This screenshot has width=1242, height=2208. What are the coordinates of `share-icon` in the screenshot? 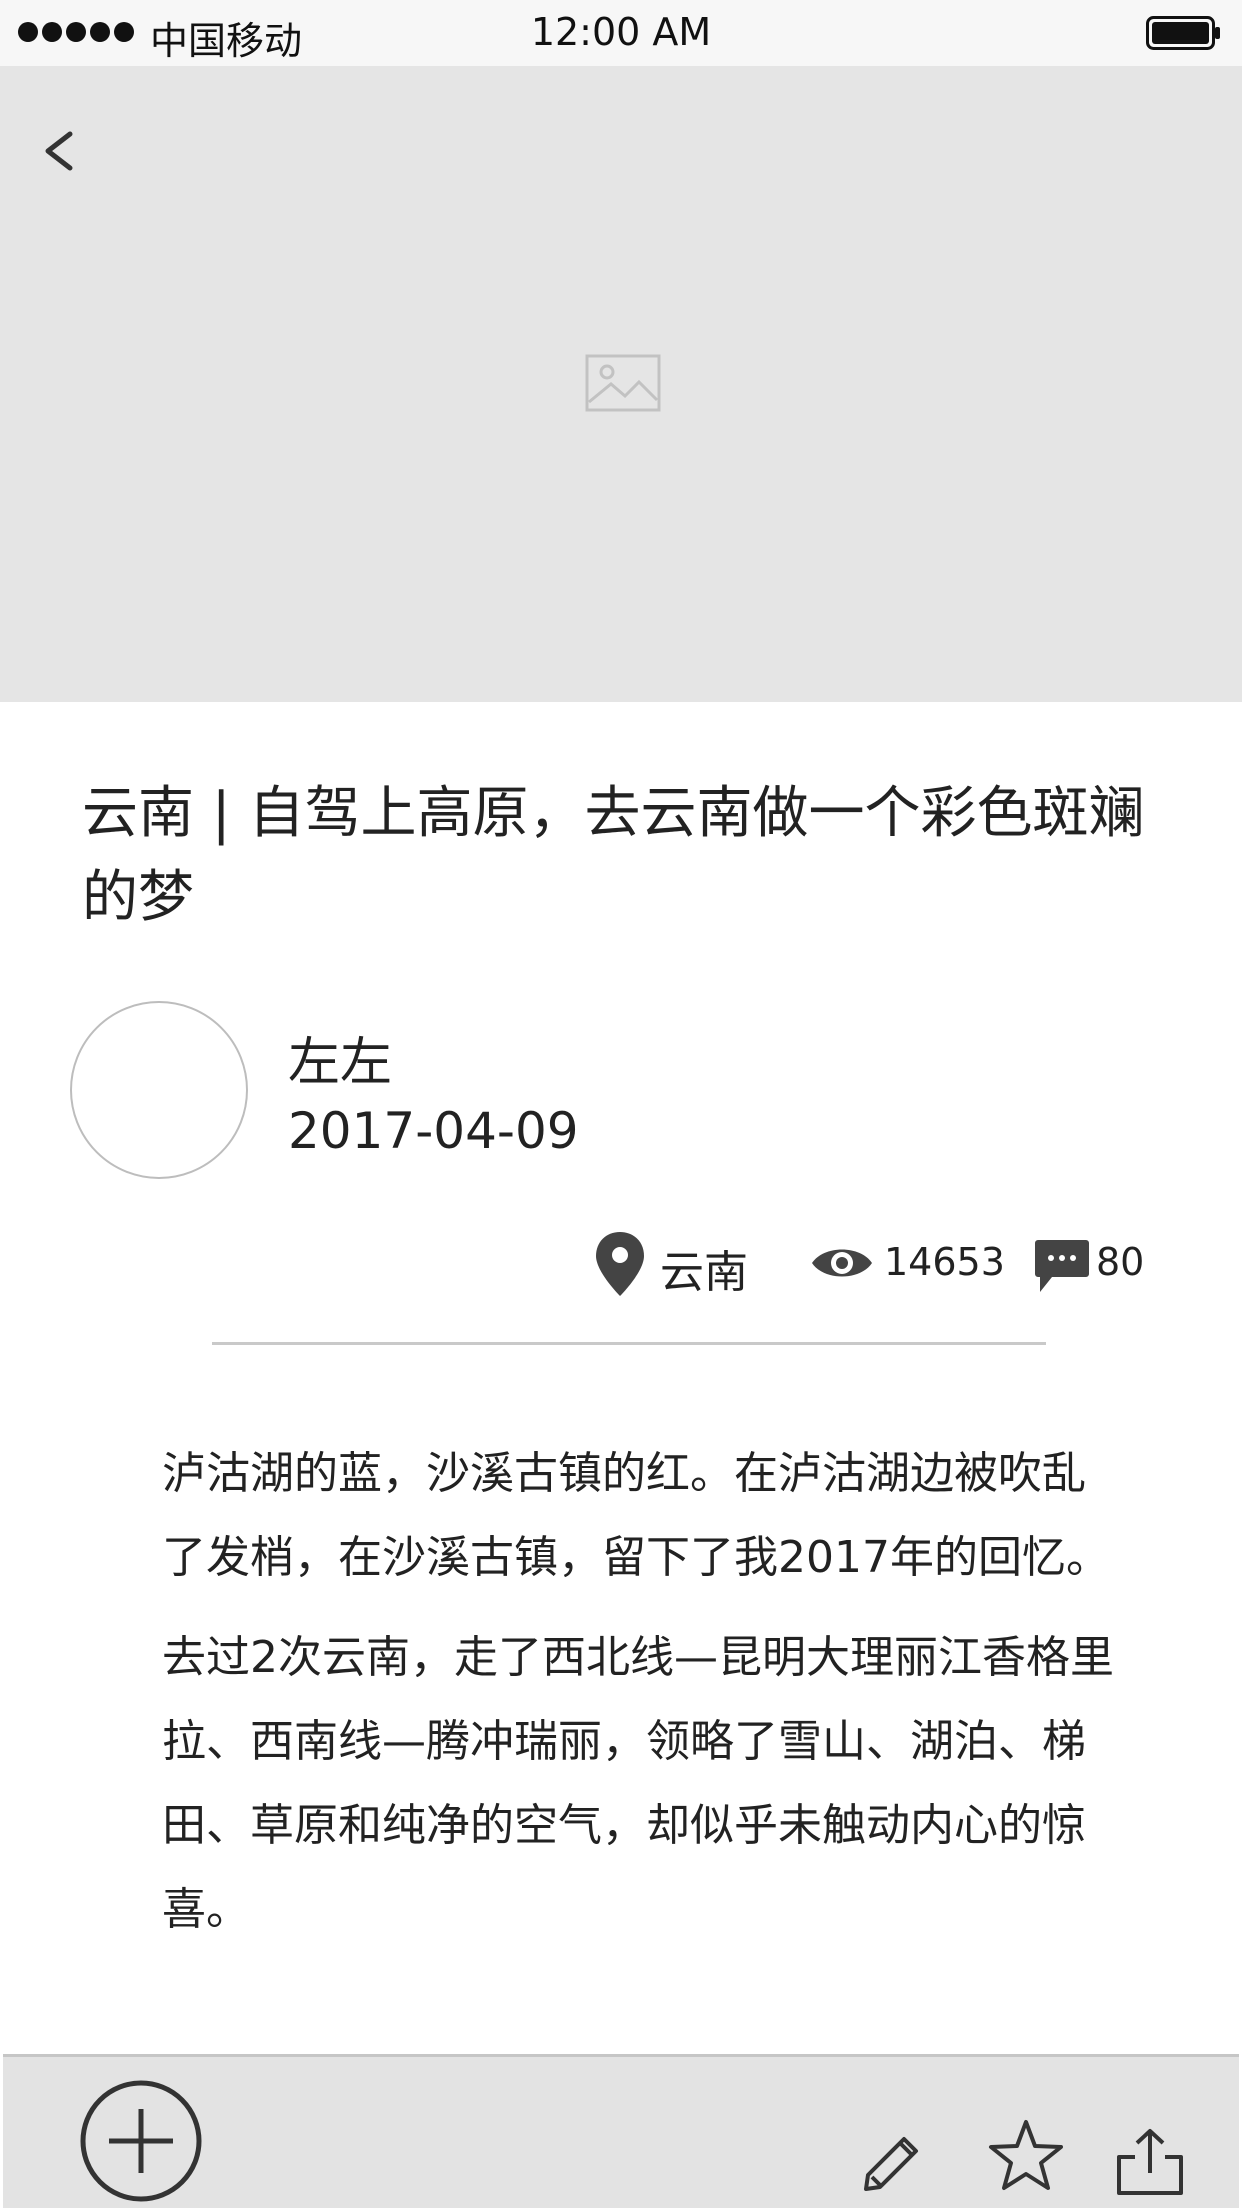 It's located at (1150, 2162).